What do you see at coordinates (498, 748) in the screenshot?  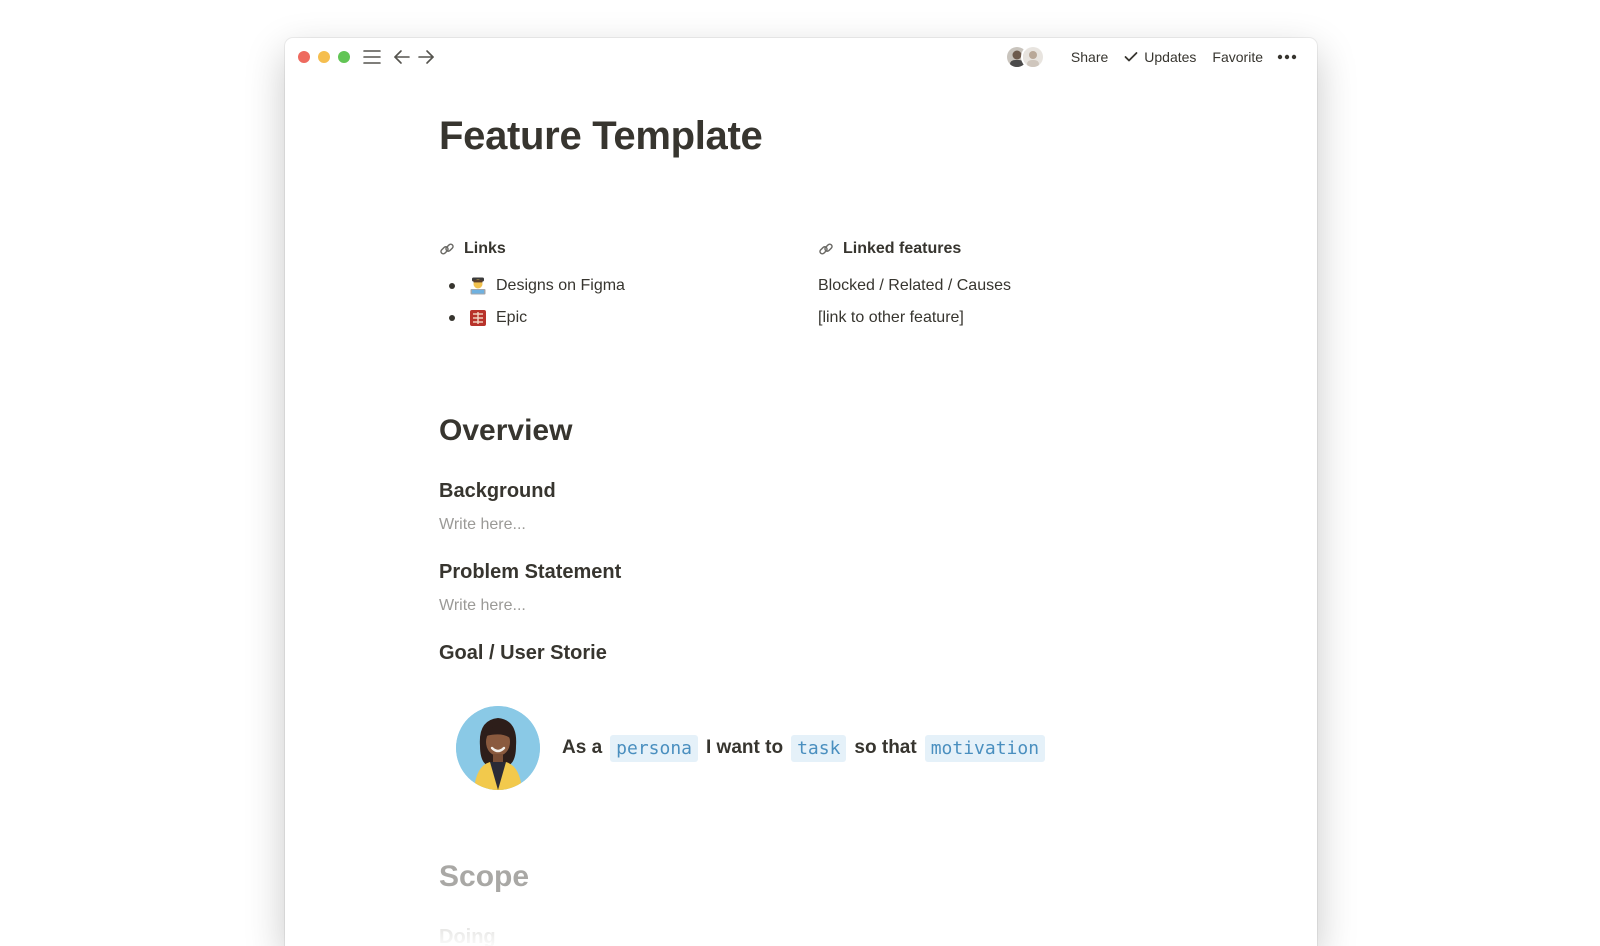 I see `persona-avatar` at bounding box center [498, 748].